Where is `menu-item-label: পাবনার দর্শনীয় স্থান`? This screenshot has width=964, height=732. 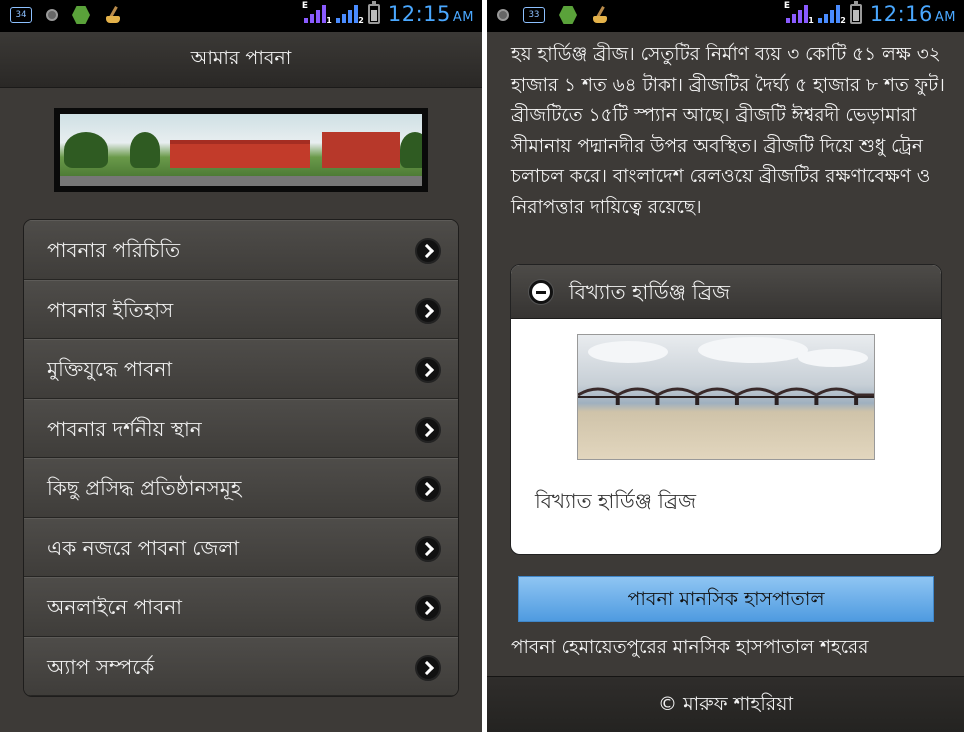
menu-item-label: পাবনার দর্শনীয় স্থান is located at coordinates (124, 428).